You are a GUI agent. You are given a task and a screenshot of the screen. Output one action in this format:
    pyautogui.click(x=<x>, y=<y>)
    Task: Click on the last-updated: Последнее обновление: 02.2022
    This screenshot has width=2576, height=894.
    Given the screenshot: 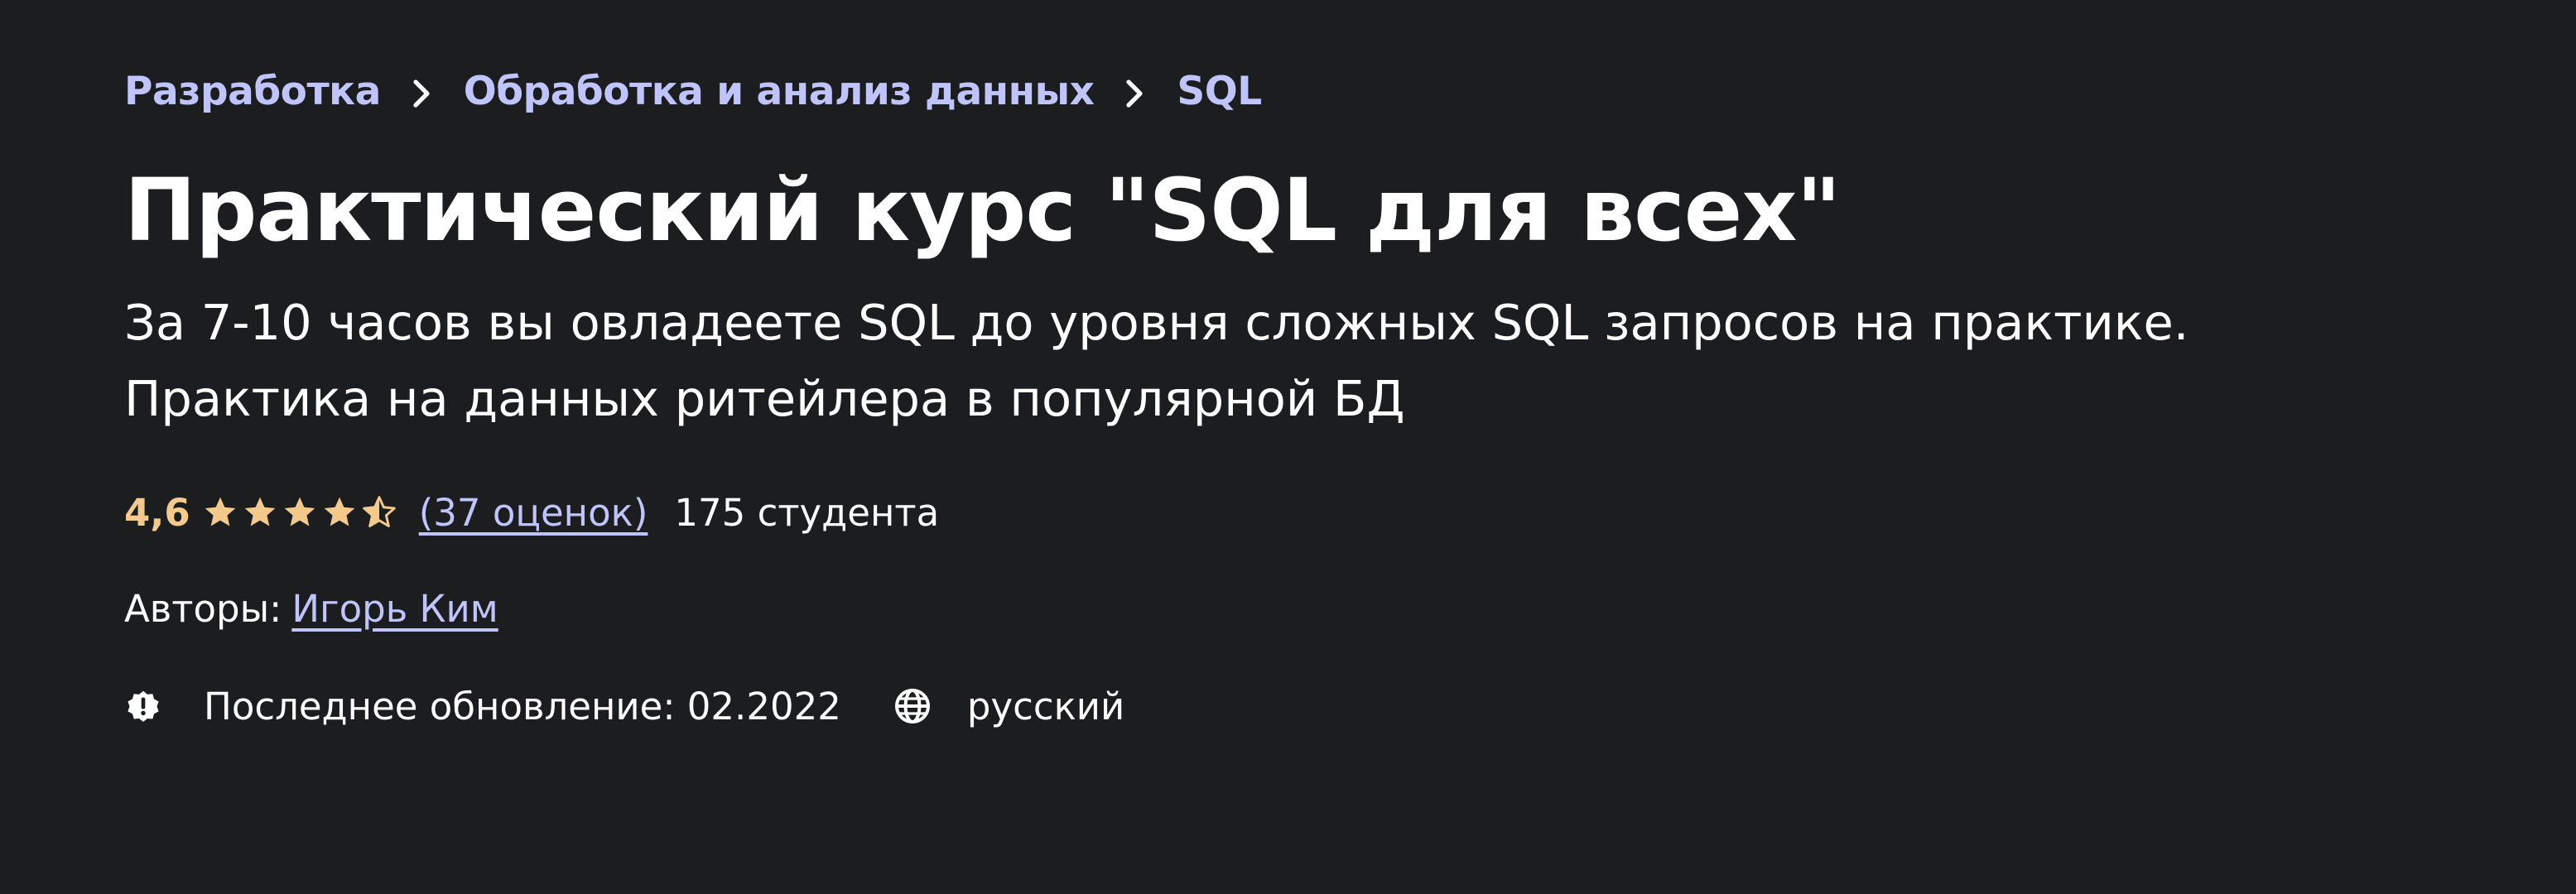 What is the action you would take?
    pyautogui.click(x=482, y=706)
    